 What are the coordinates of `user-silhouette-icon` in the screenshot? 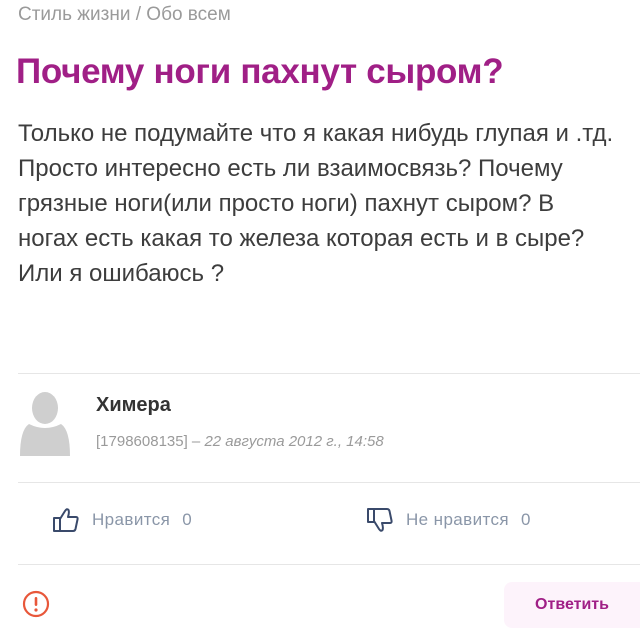 It's located at (45, 422).